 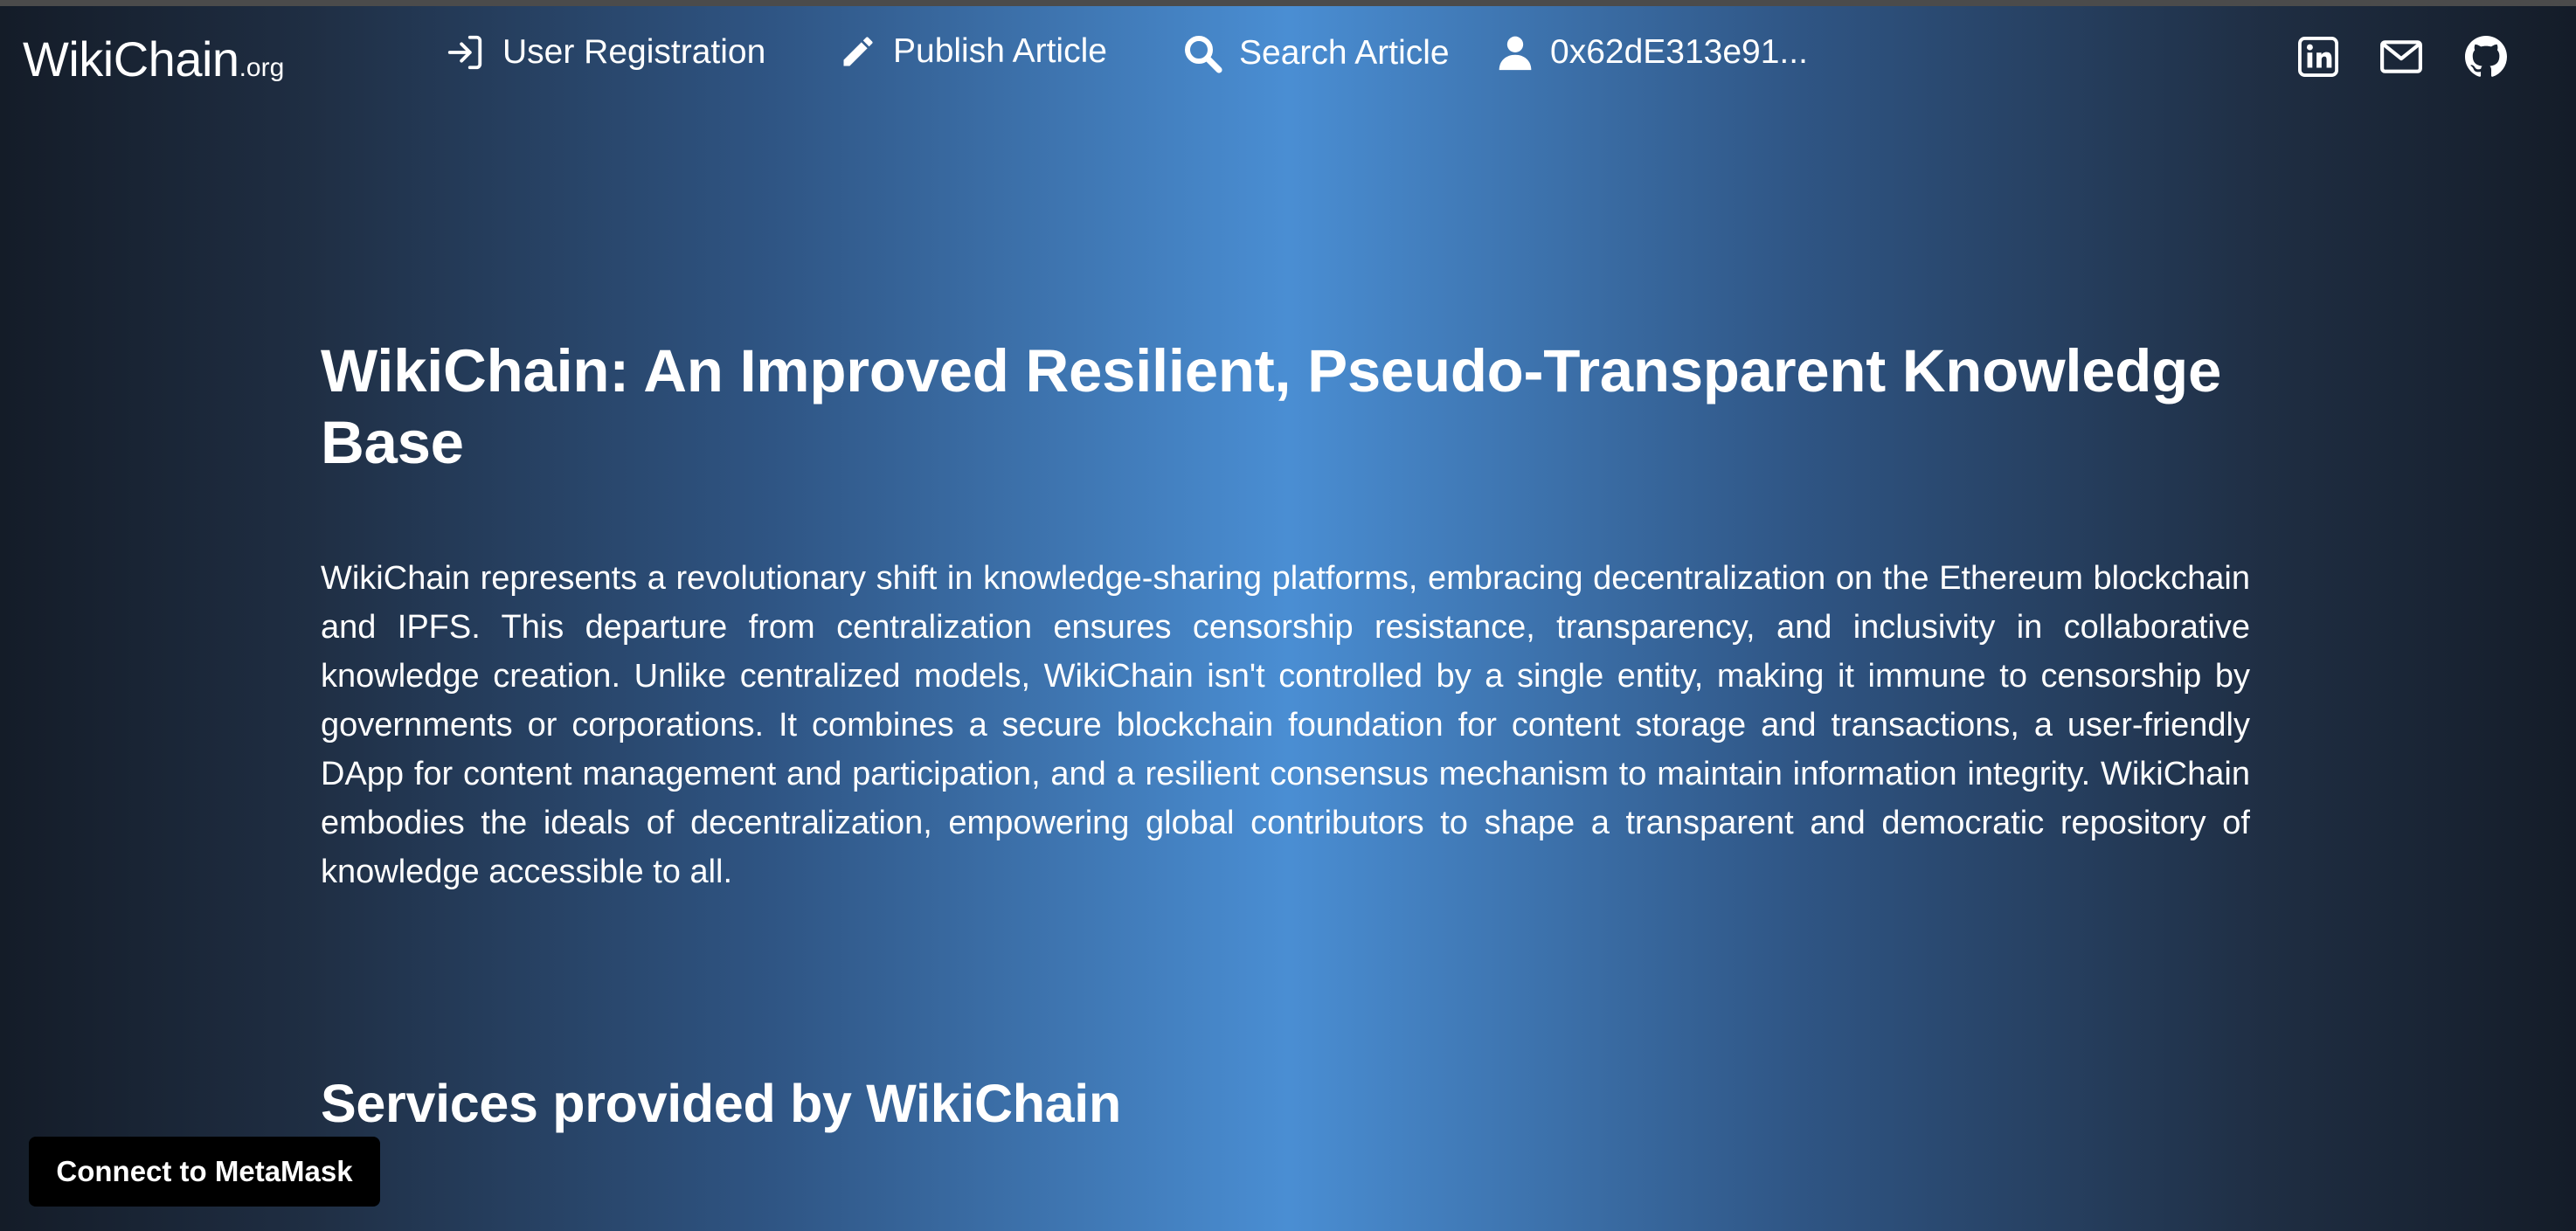 What do you see at coordinates (131, 58) in the screenshot?
I see `brand-name: WikiChain` at bounding box center [131, 58].